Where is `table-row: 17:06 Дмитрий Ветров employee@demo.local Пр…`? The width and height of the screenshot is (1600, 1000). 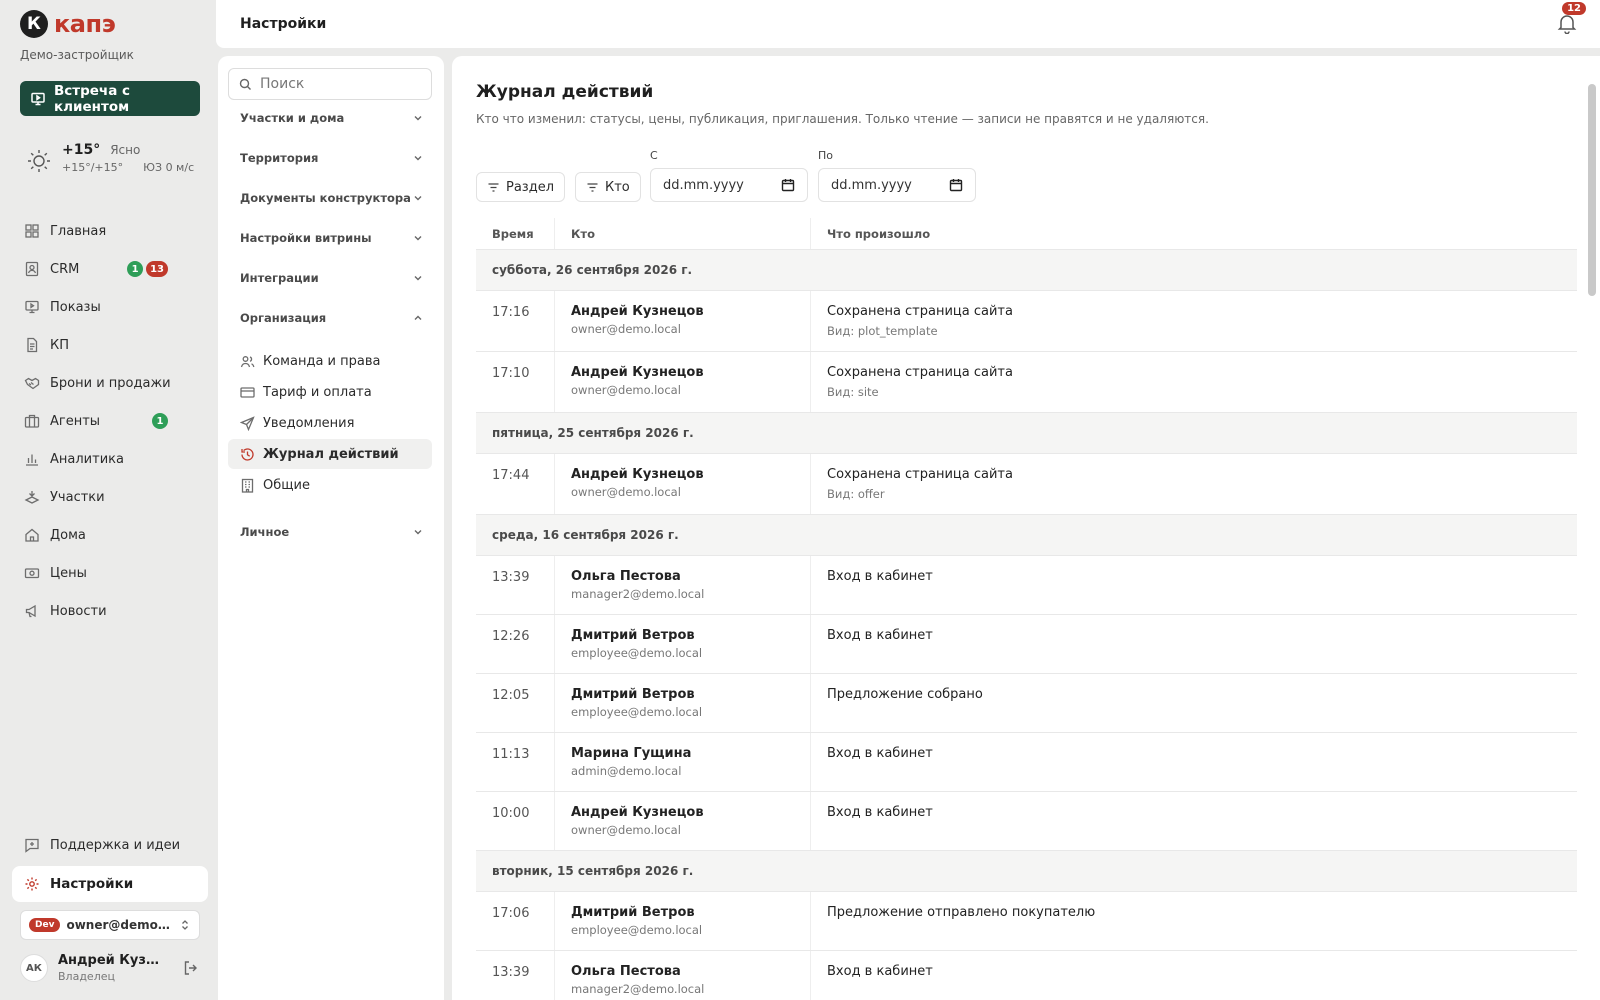 table-row: 17:06 Дмитрий Ветров employee@demo.local Пр… is located at coordinates (1026, 921).